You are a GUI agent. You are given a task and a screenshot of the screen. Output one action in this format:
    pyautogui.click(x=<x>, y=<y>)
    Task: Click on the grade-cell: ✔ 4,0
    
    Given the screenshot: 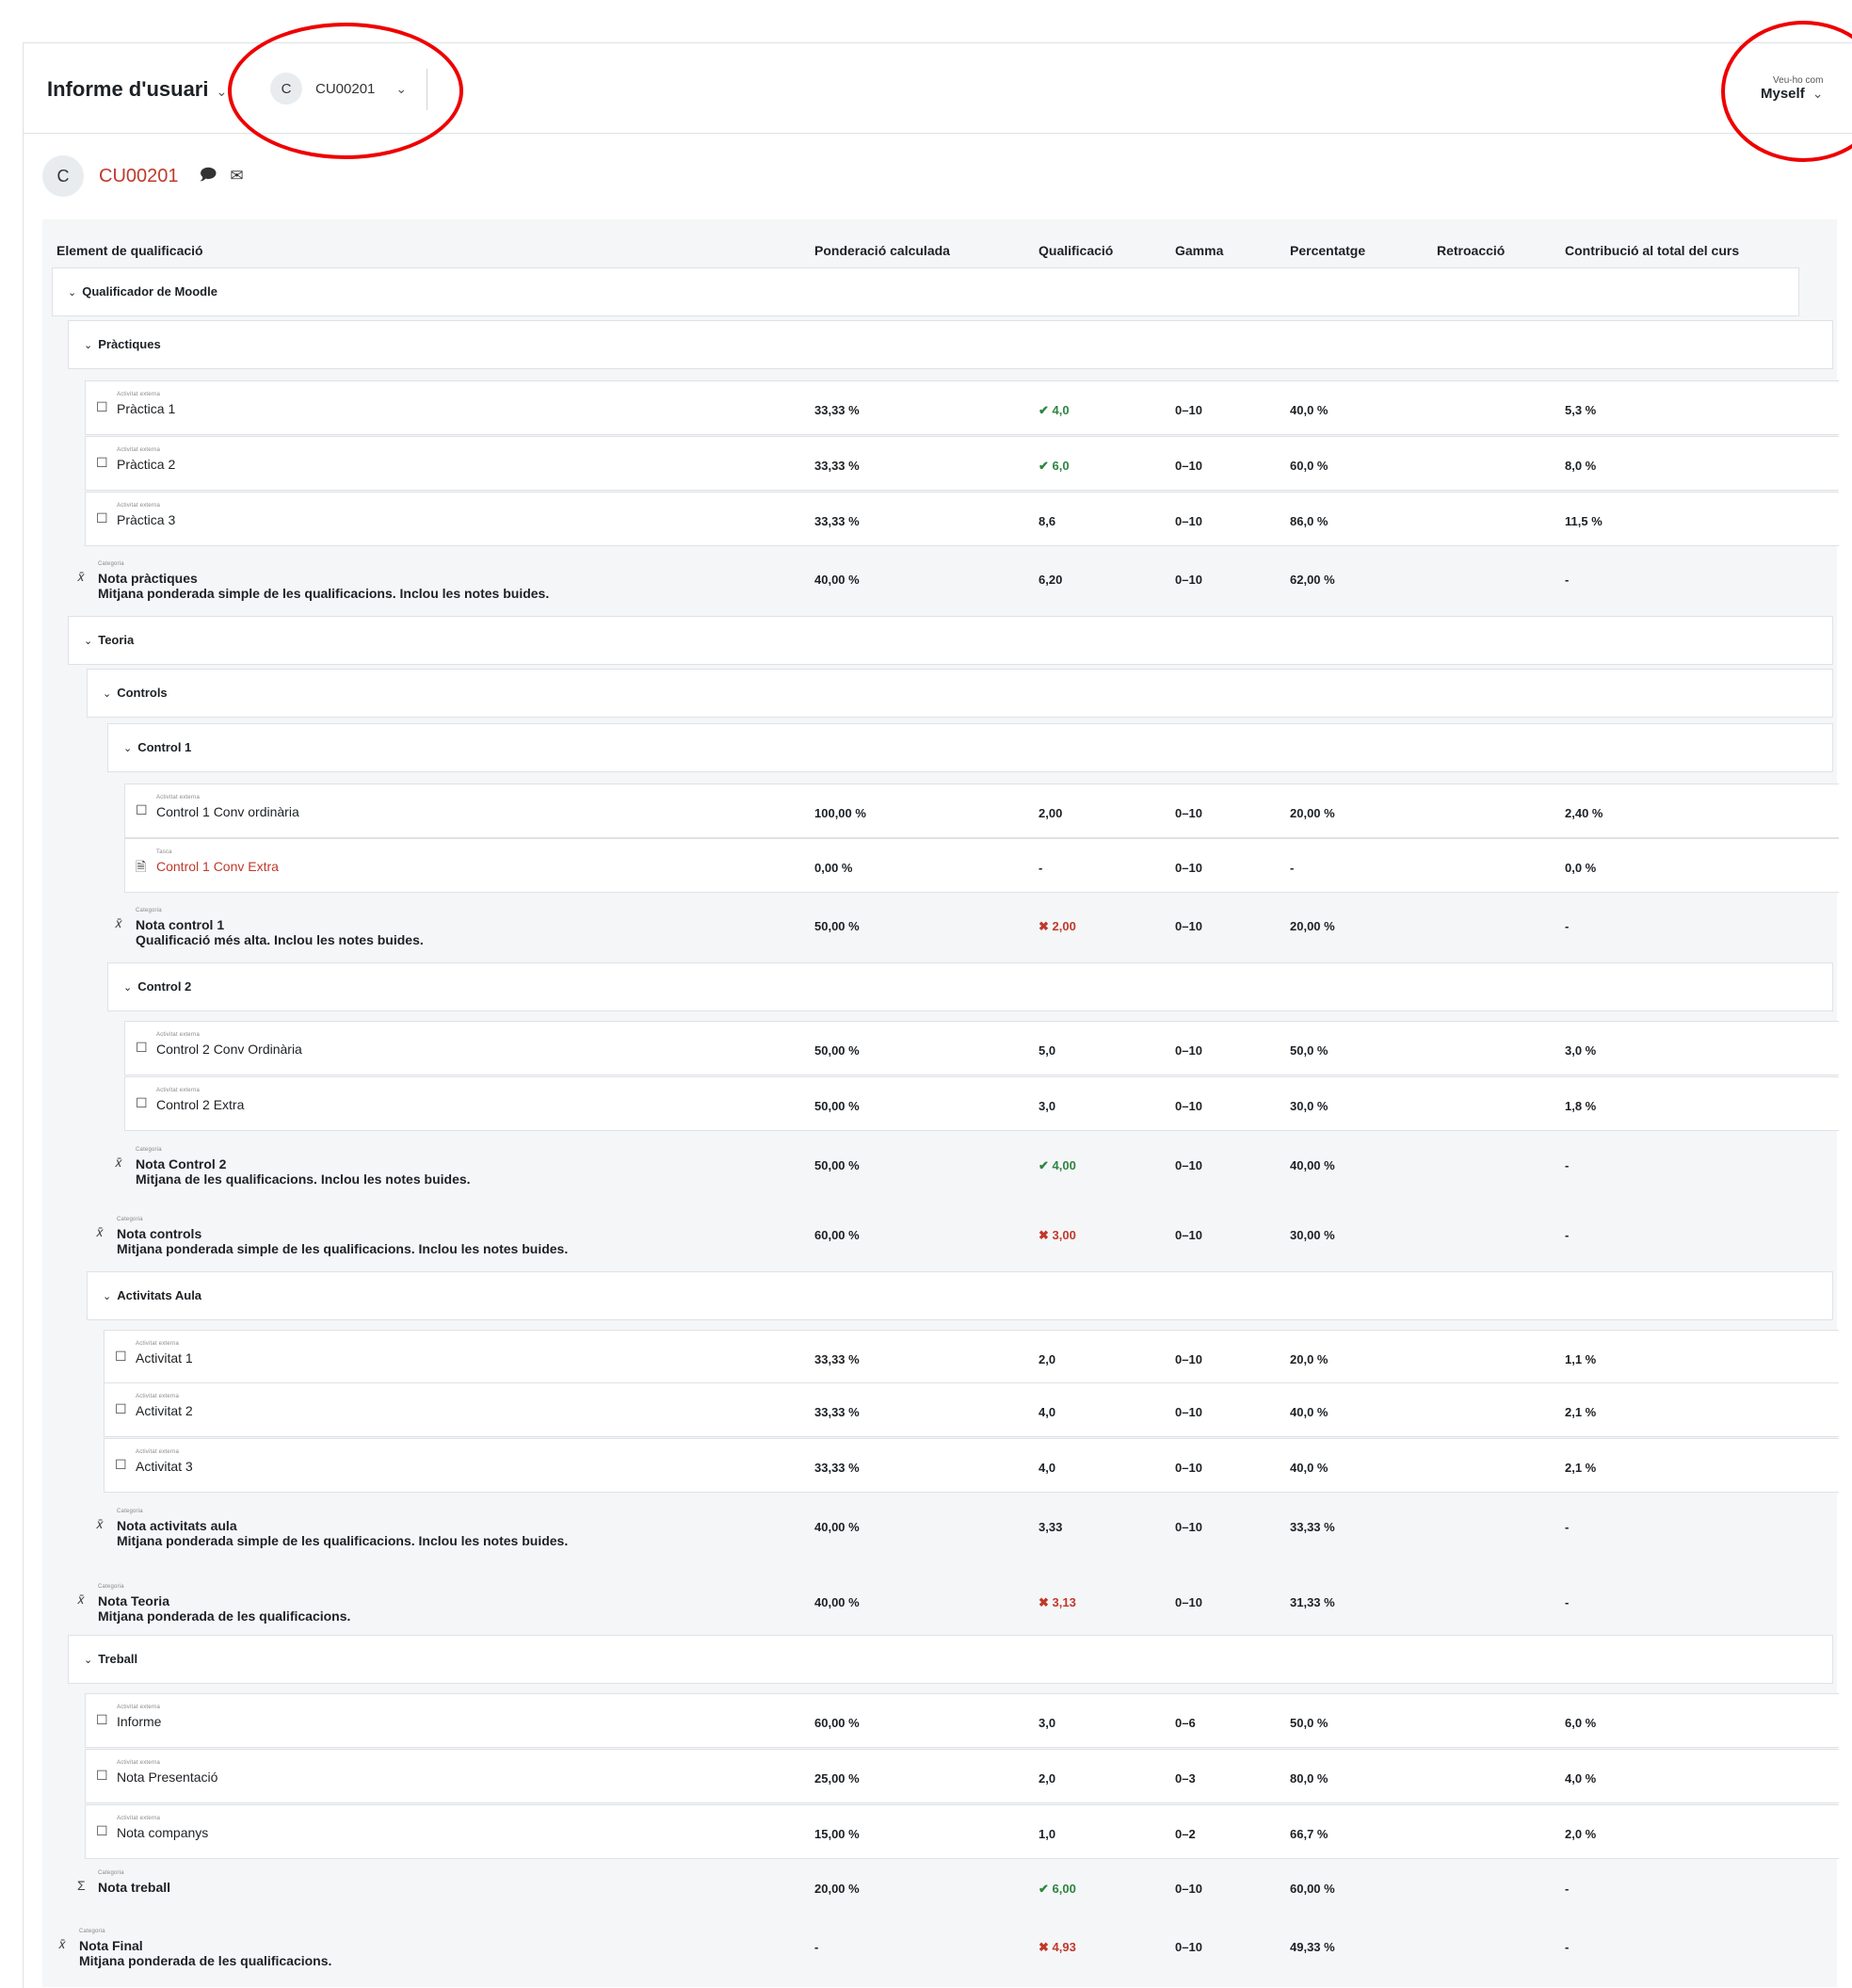 What is the action you would take?
    pyautogui.click(x=1054, y=410)
    